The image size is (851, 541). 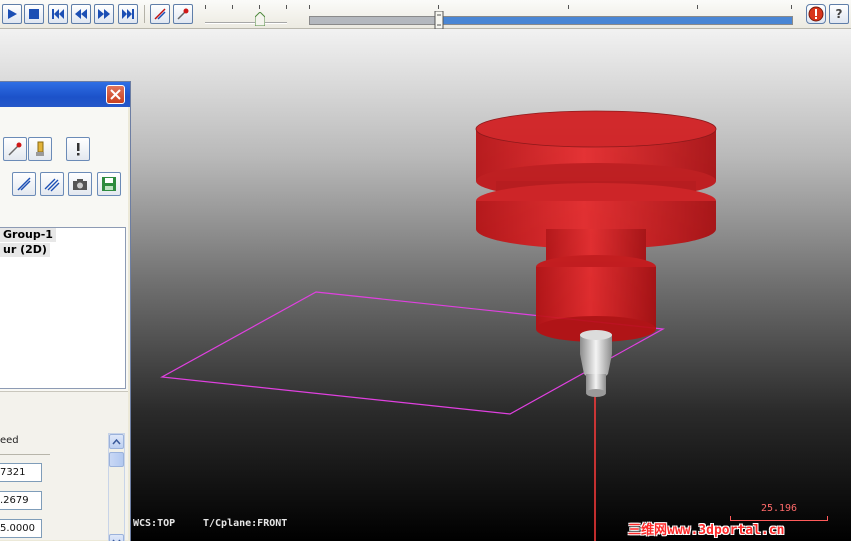 I want to click on step-back-icon, so click(x=81, y=14).